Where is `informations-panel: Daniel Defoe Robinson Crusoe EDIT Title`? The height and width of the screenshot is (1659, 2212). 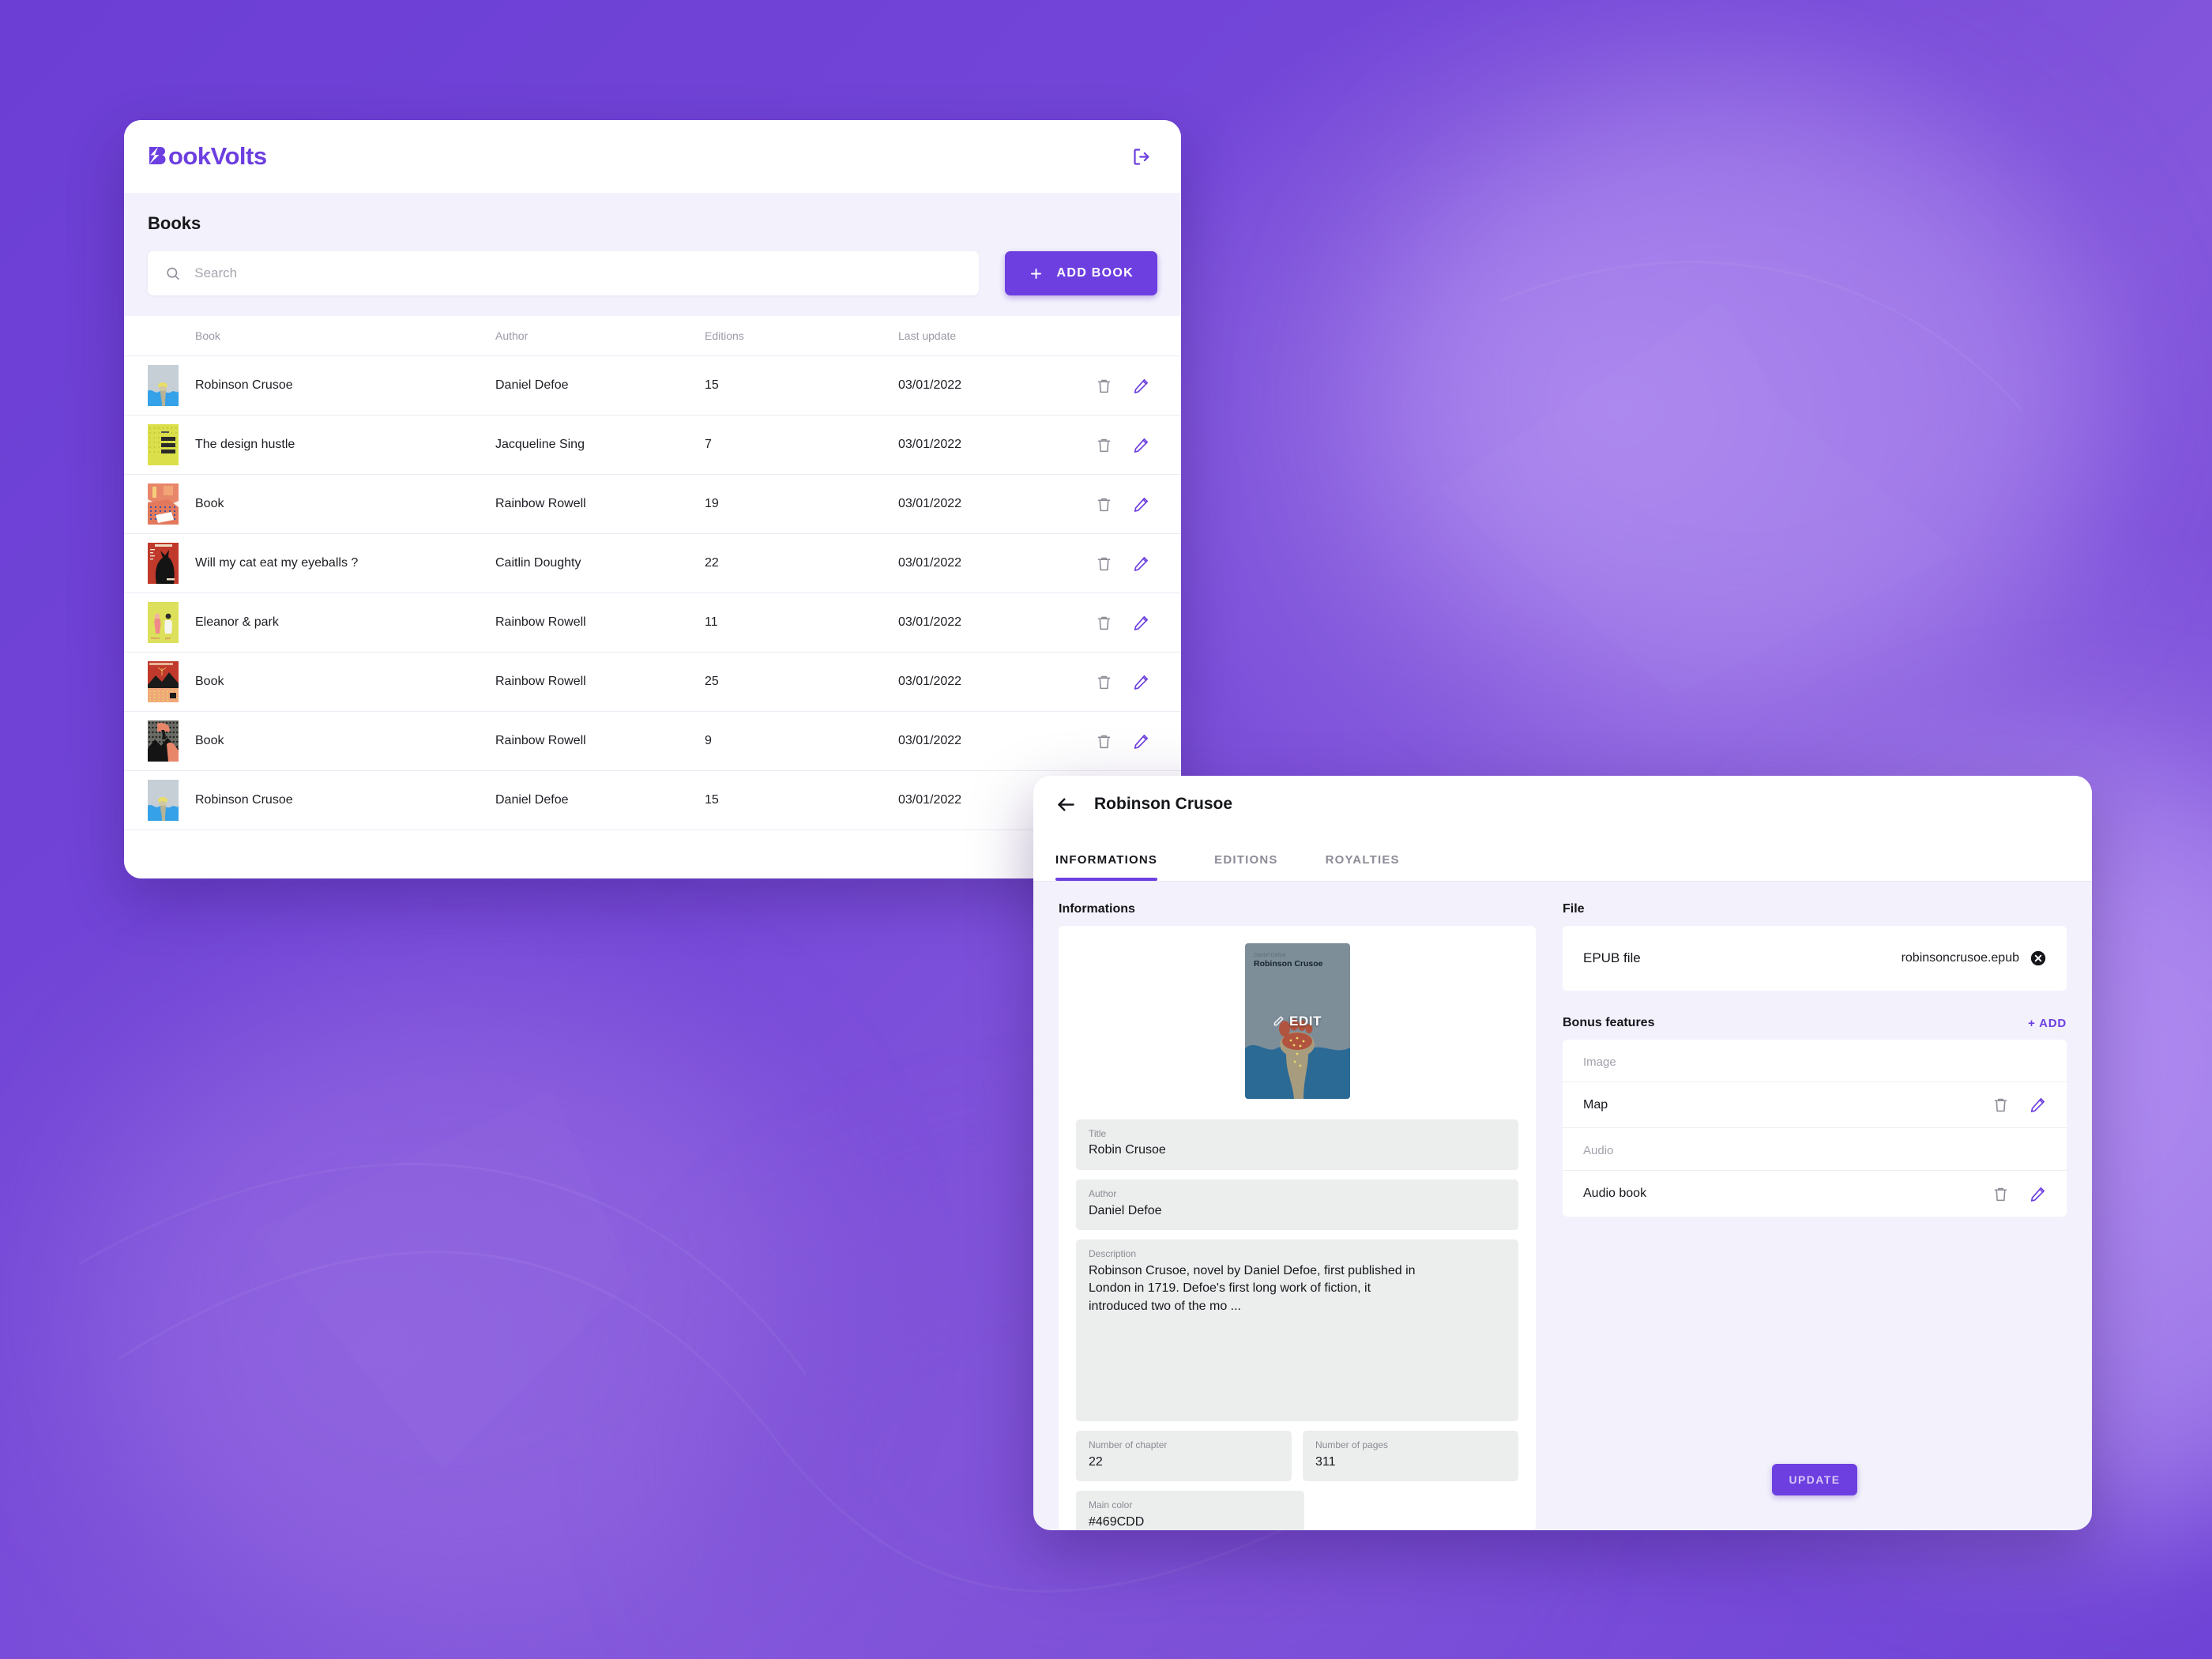
informations-panel: Daniel Defoe Robinson Crusoe EDIT Title is located at coordinates (1298, 1228).